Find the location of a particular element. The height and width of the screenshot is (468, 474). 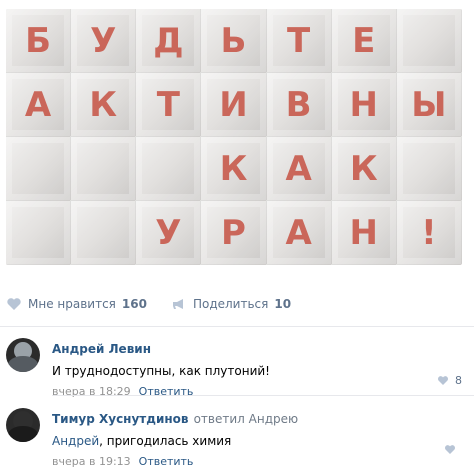

mention-link: Андрей is located at coordinates (75, 441).